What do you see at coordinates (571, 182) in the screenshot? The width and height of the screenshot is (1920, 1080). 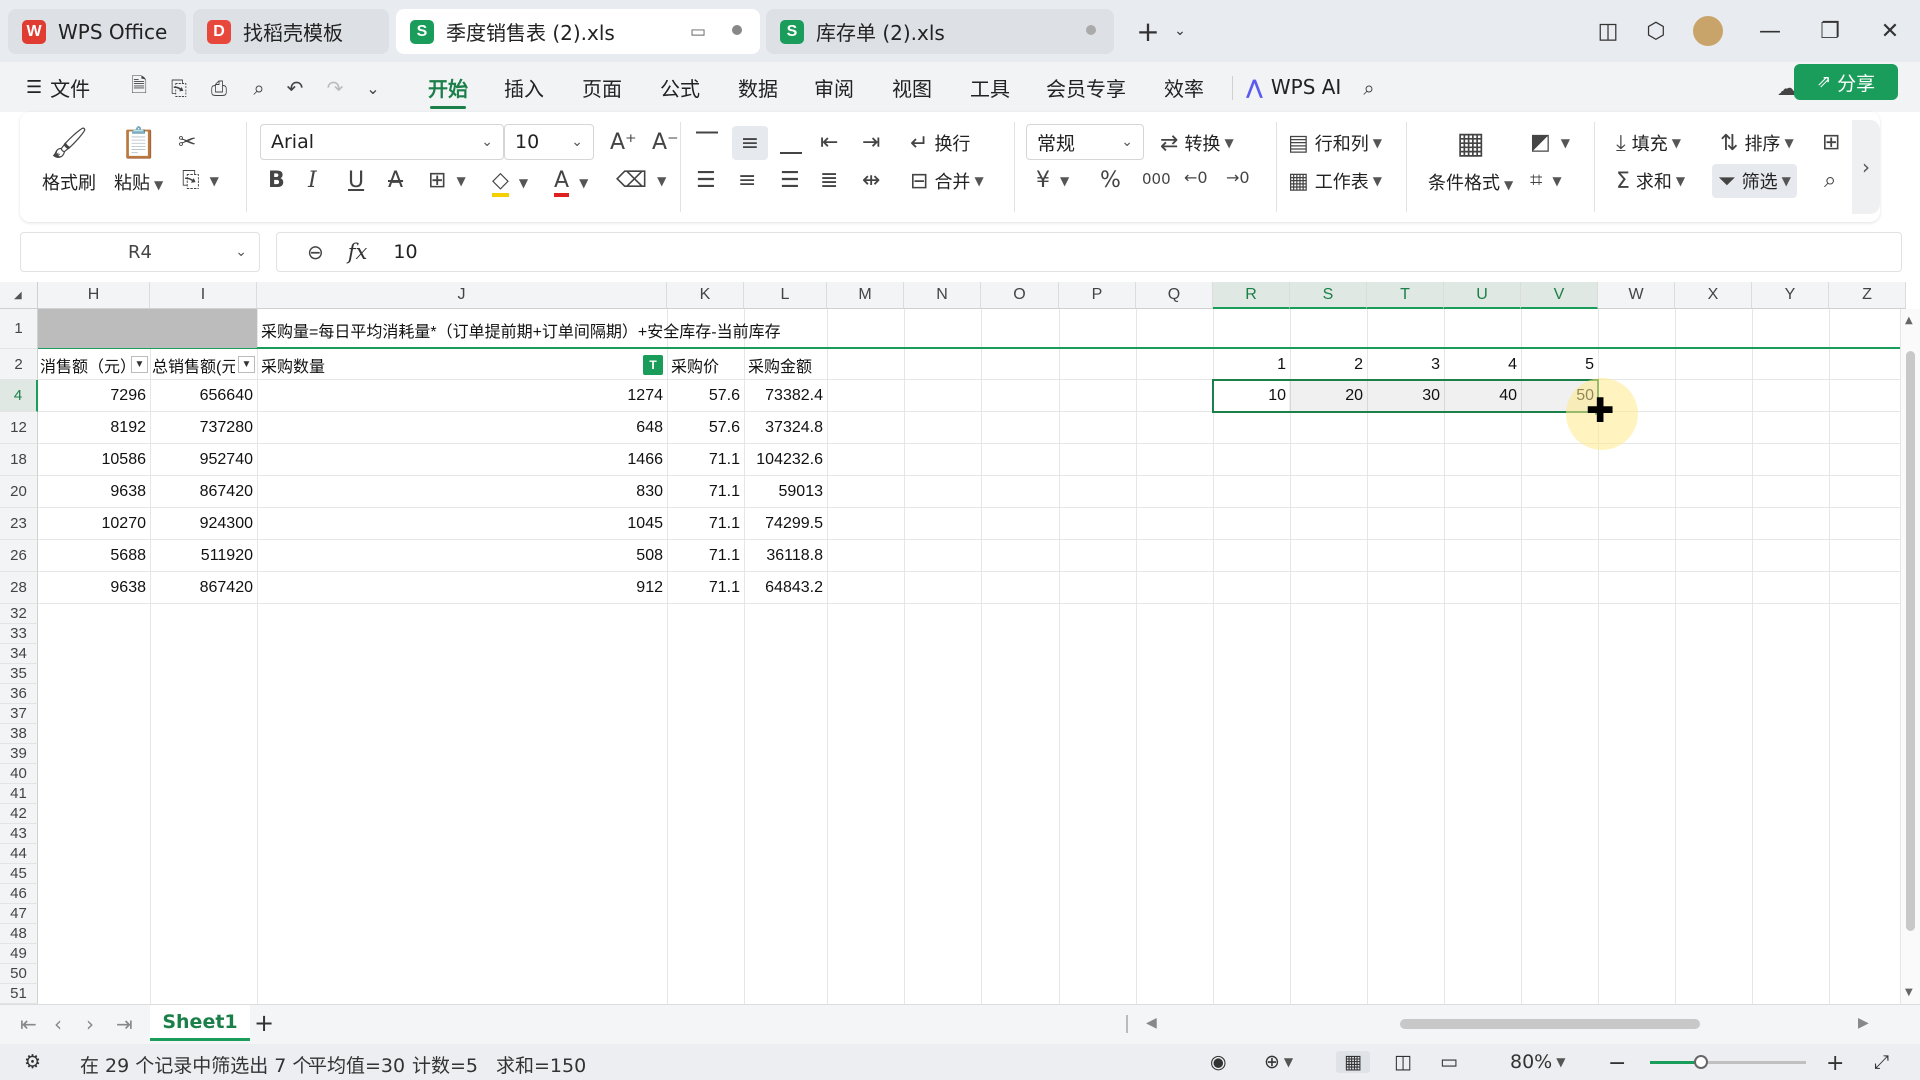 I see `font-color-button: A ▼` at bounding box center [571, 182].